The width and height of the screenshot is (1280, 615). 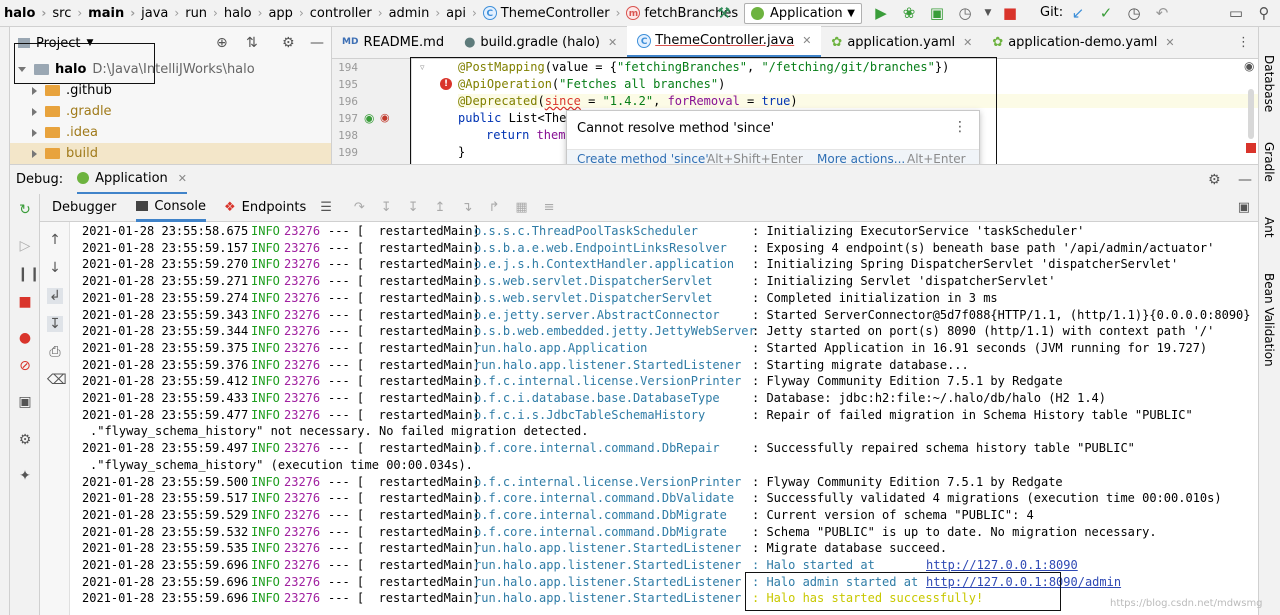 What do you see at coordinates (165, 481) in the screenshot?
I see `log-timestamp: 2021-01-28 23:55:59.500` at bounding box center [165, 481].